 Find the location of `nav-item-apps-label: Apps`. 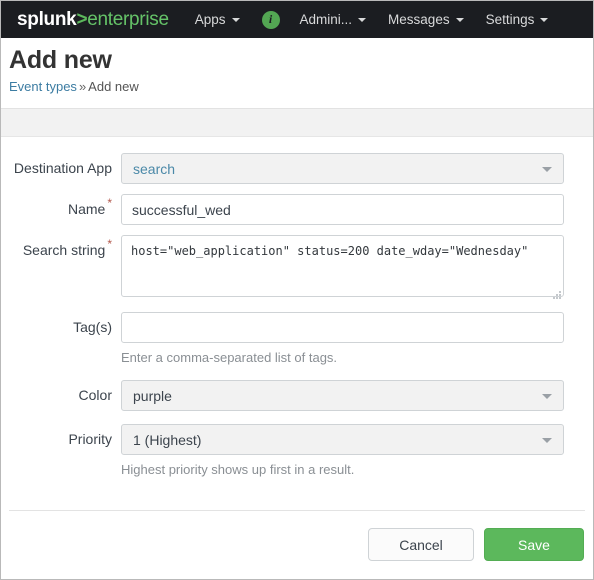

nav-item-apps-label: Apps is located at coordinates (210, 19).